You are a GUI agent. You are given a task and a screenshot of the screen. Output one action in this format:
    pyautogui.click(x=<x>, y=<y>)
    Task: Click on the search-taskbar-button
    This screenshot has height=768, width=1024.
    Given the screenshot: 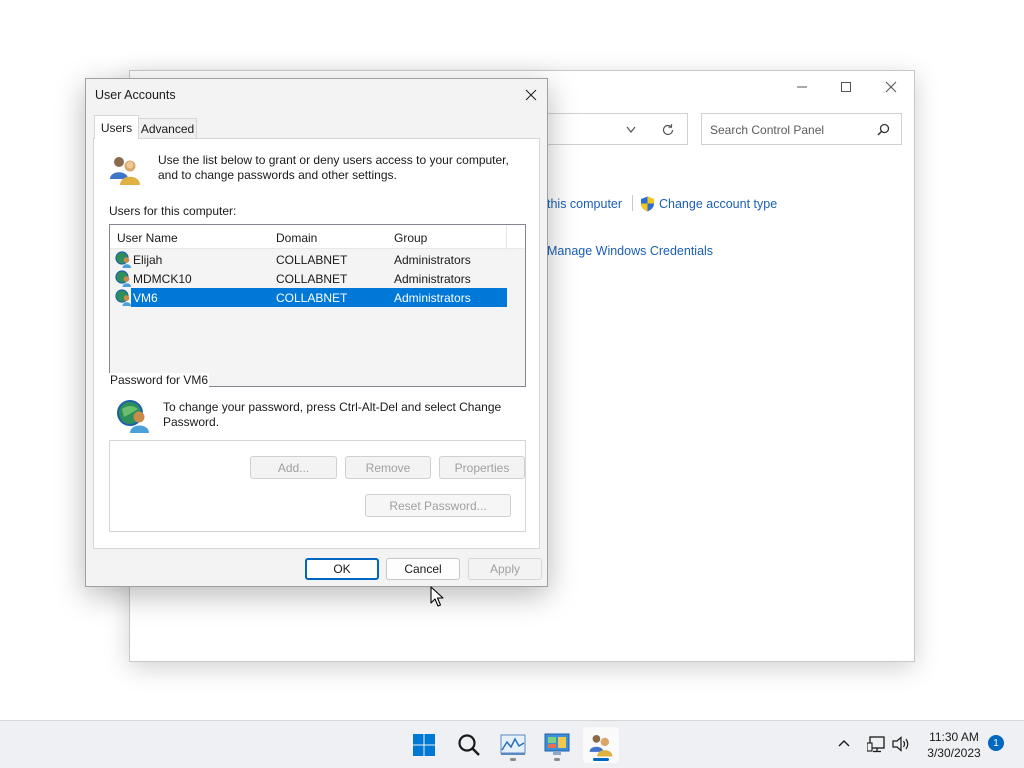 What is the action you would take?
    pyautogui.click(x=469, y=745)
    